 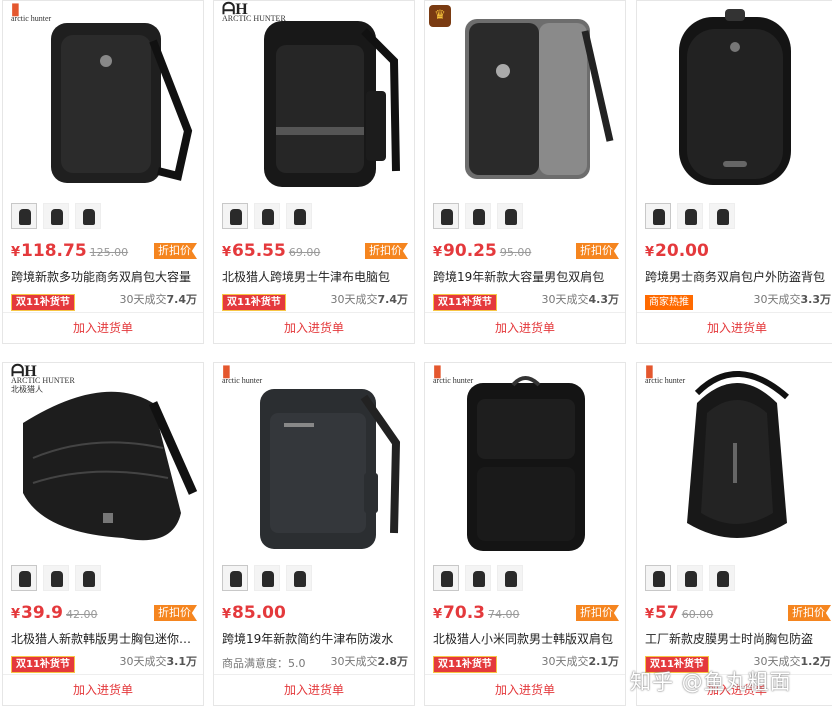 What do you see at coordinates (104, 638) in the screenshot?
I see `product-title: 北极猎人新款韩版男士胸包迷你斜挎` at bounding box center [104, 638].